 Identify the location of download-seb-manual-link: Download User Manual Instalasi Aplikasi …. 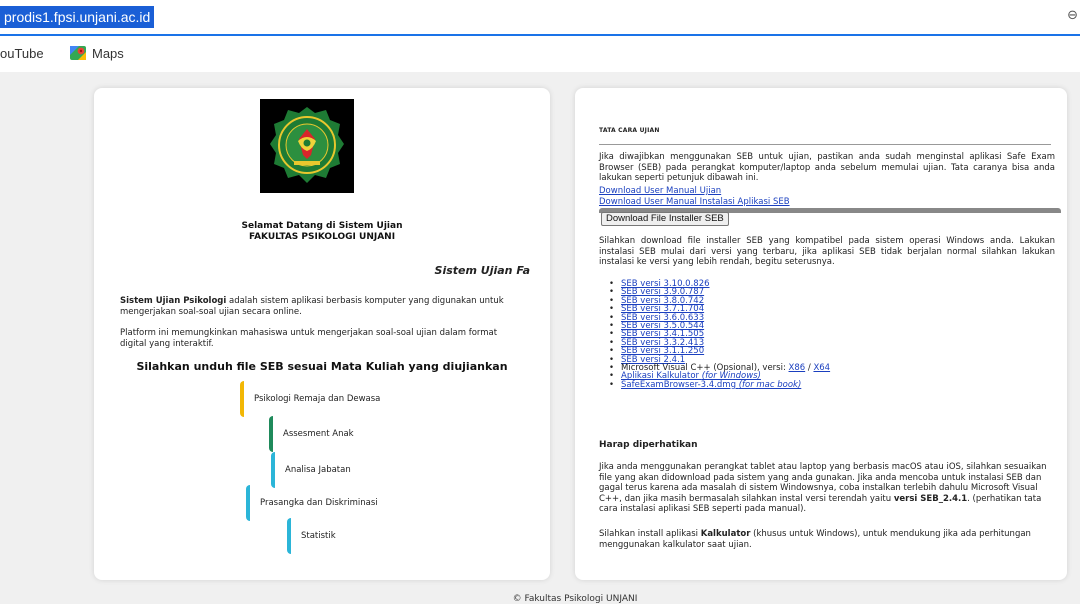
(694, 202).